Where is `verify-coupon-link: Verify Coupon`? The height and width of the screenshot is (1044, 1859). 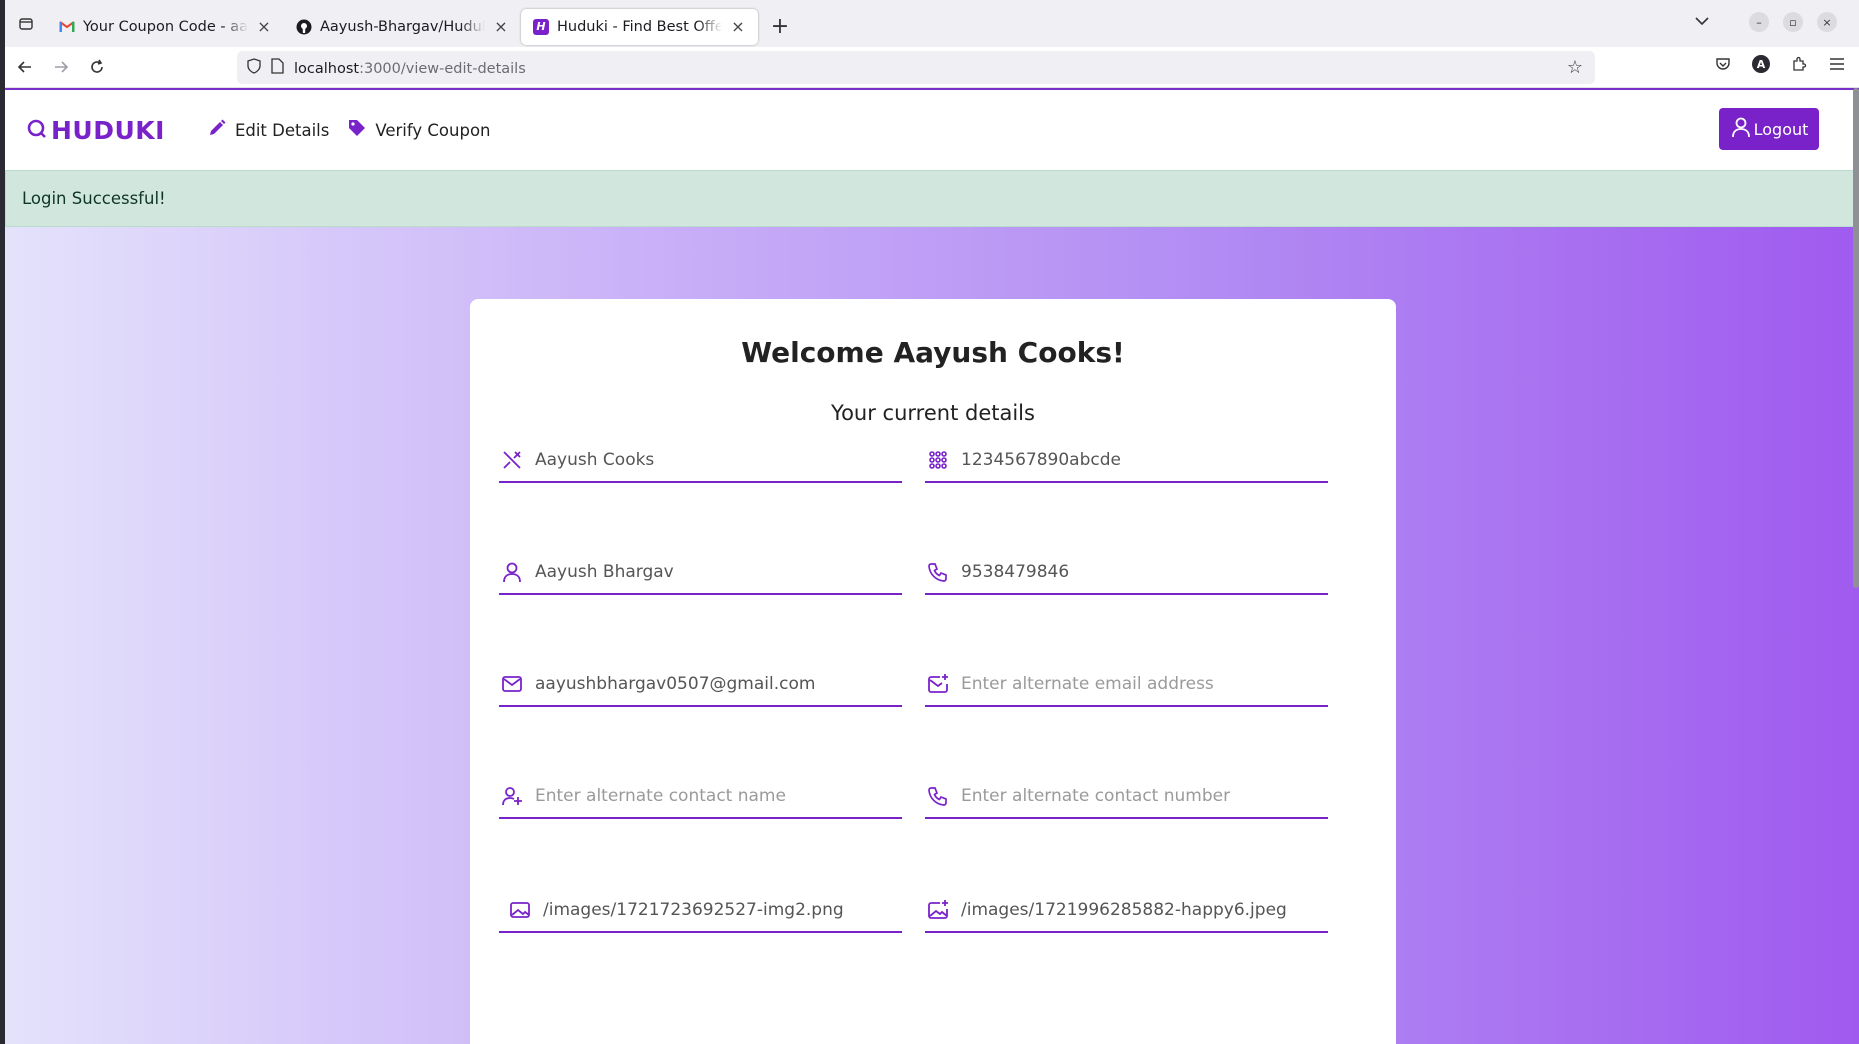 verify-coupon-link: Verify Coupon is located at coordinates (419, 130).